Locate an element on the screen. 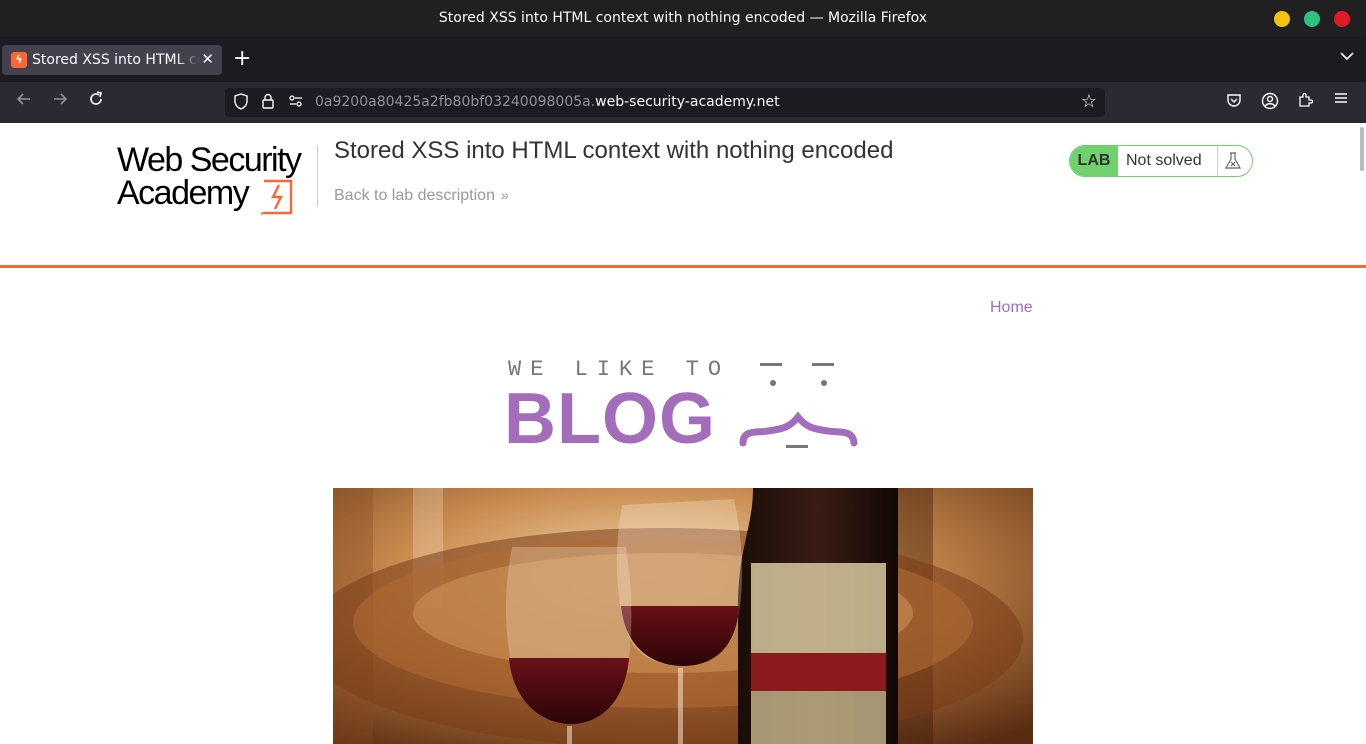  blog-logo: WE LIKE TO BLOG is located at coordinates (685, 407).